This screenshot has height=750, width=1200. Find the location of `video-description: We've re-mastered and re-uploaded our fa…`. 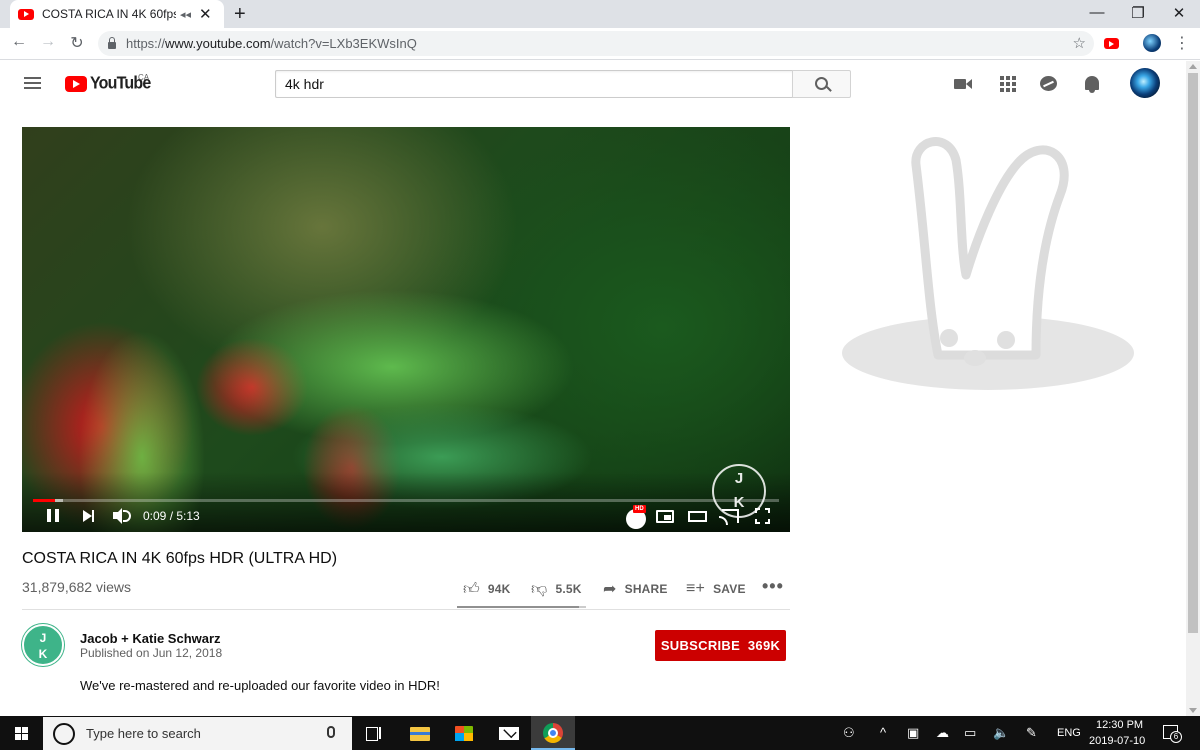

video-description: We've re-mastered and re-uploaded our fa… is located at coordinates (260, 685).